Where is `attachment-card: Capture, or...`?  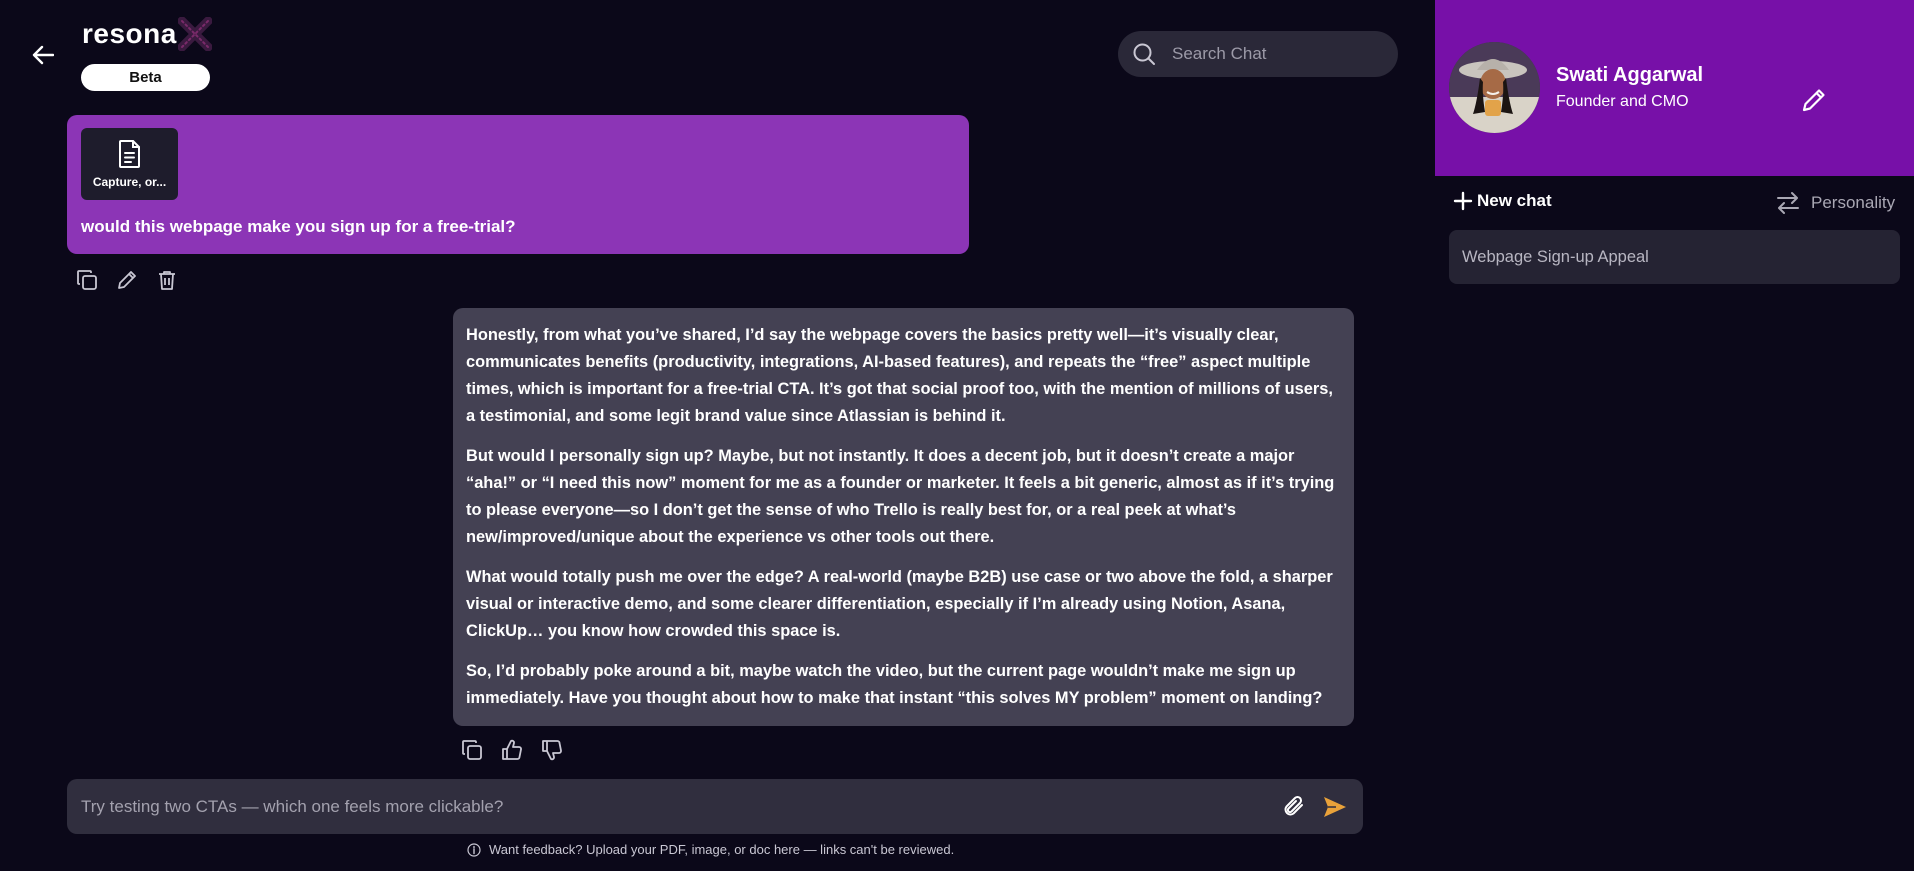 attachment-card: Capture, or... is located at coordinates (129, 164).